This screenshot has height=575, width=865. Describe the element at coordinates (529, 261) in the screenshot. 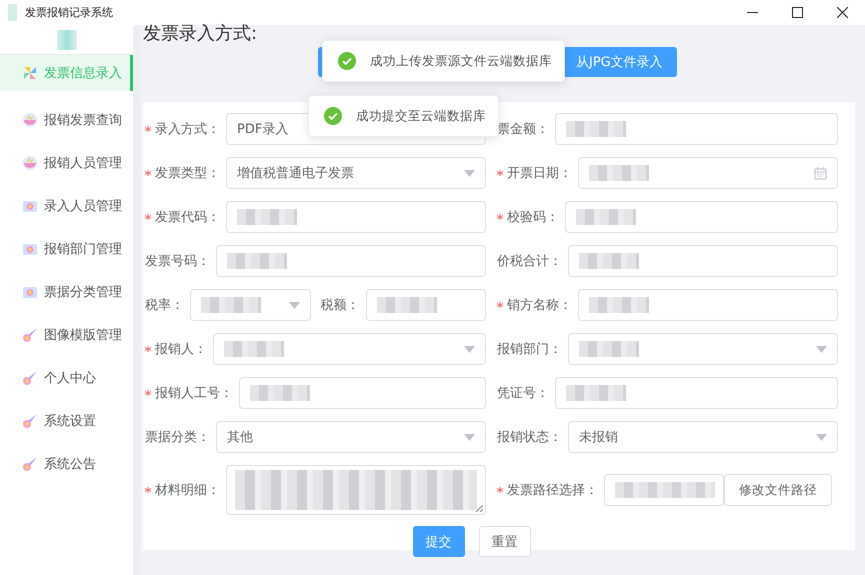

I see `field-label: 价税合计：` at that location.